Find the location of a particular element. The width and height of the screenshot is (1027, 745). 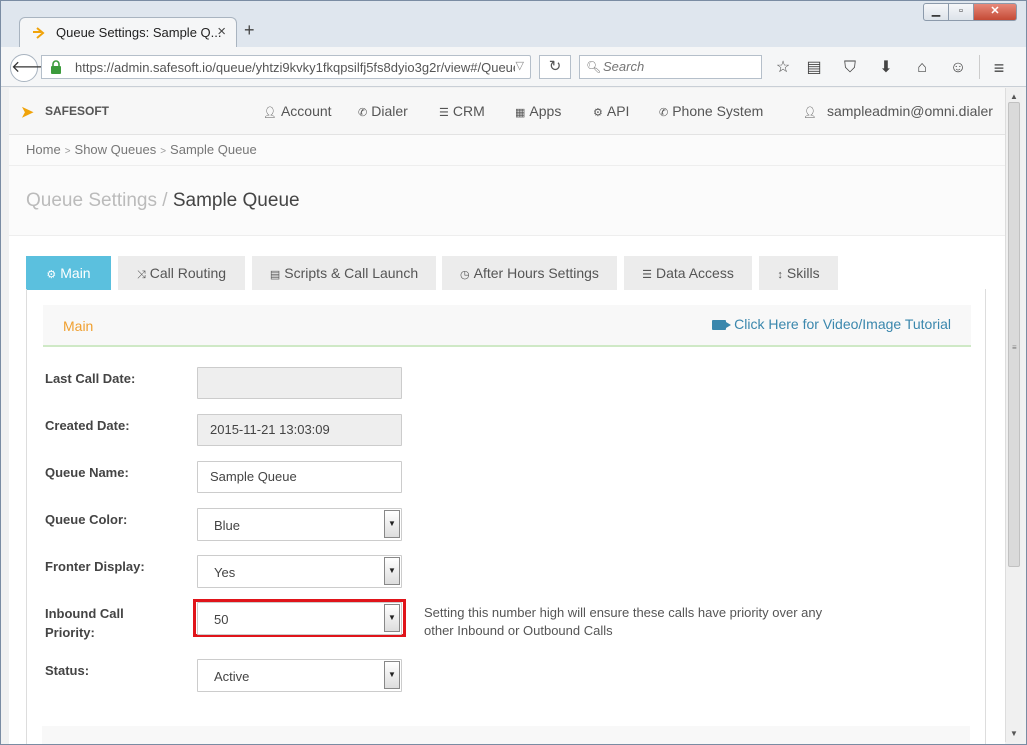

inbound-priority-value: 50 is located at coordinates (221, 619).